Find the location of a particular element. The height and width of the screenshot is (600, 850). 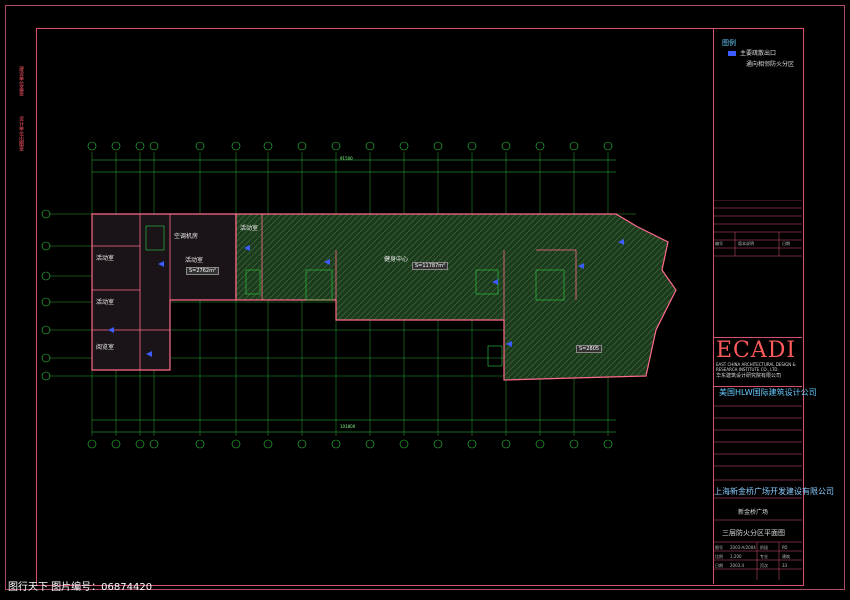

fire-area-label: S=2805 is located at coordinates (589, 349).